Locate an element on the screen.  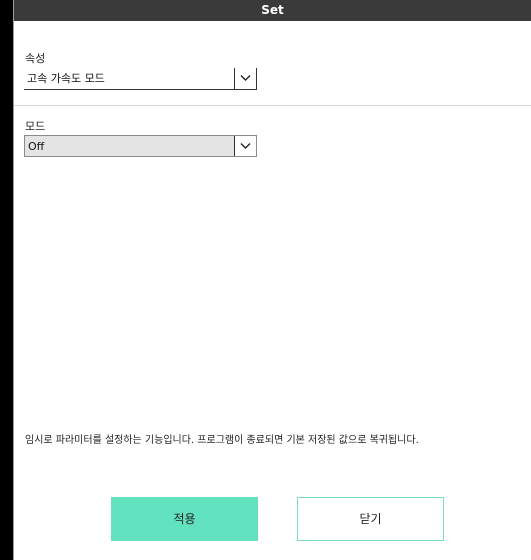
mode-label: 모드 is located at coordinates (35, 126).